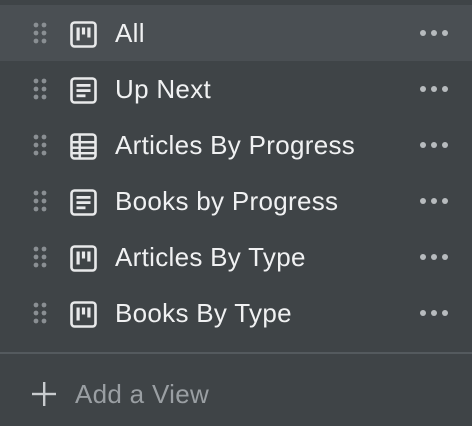  I want to click on plus-icon, so click(44, 394).